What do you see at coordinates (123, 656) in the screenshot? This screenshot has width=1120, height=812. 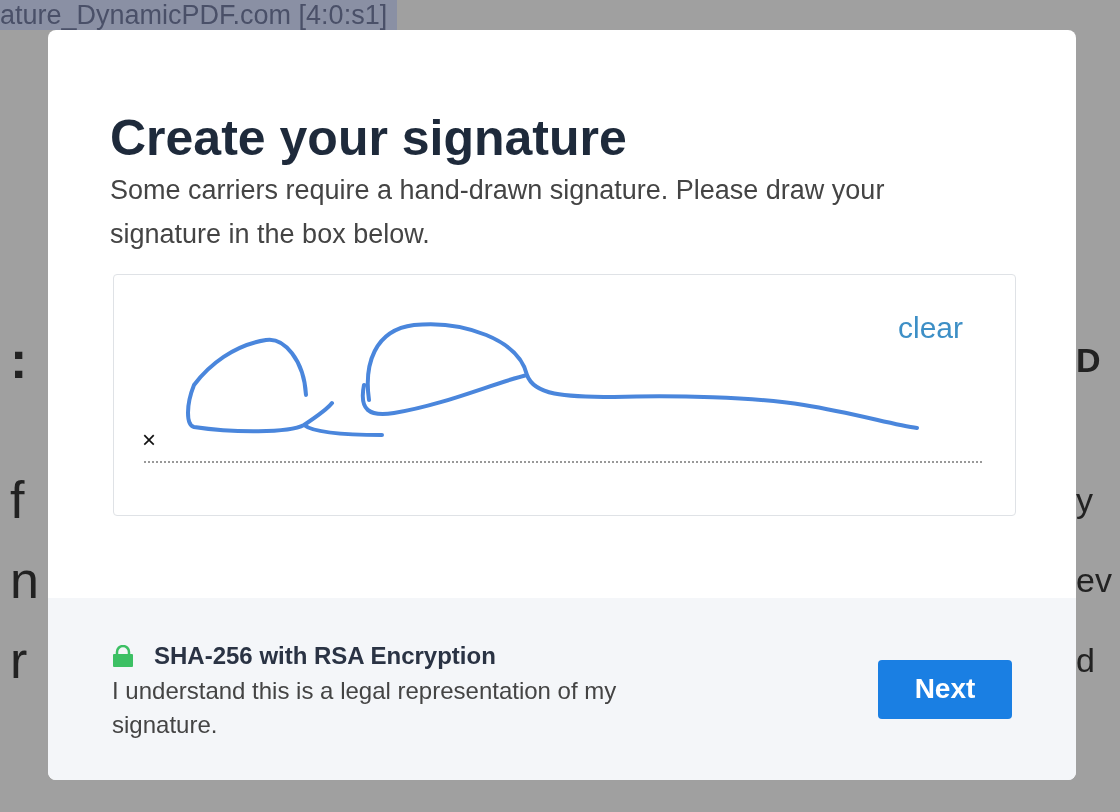 I see `lock-icon` at bounding box center [123, 656].